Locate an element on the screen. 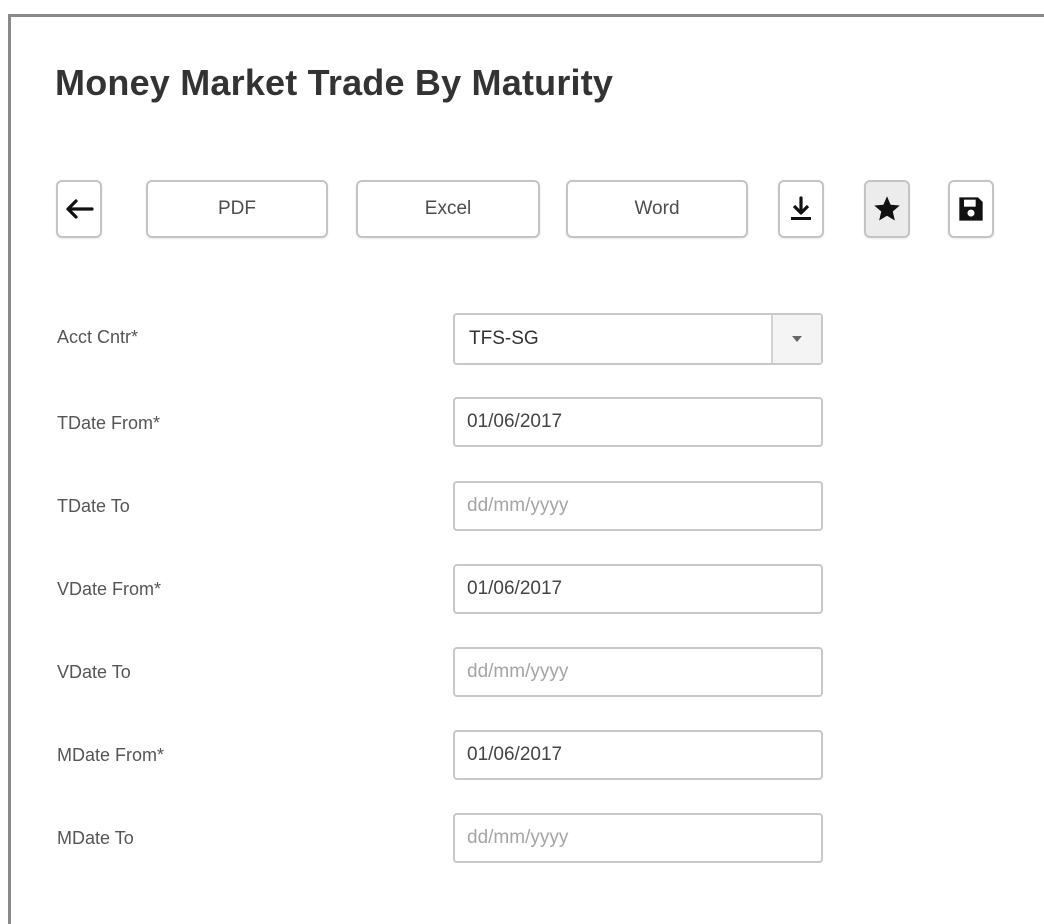  vdate-to-input: dd/mm/yyyy is located at coordinates (638, 672).